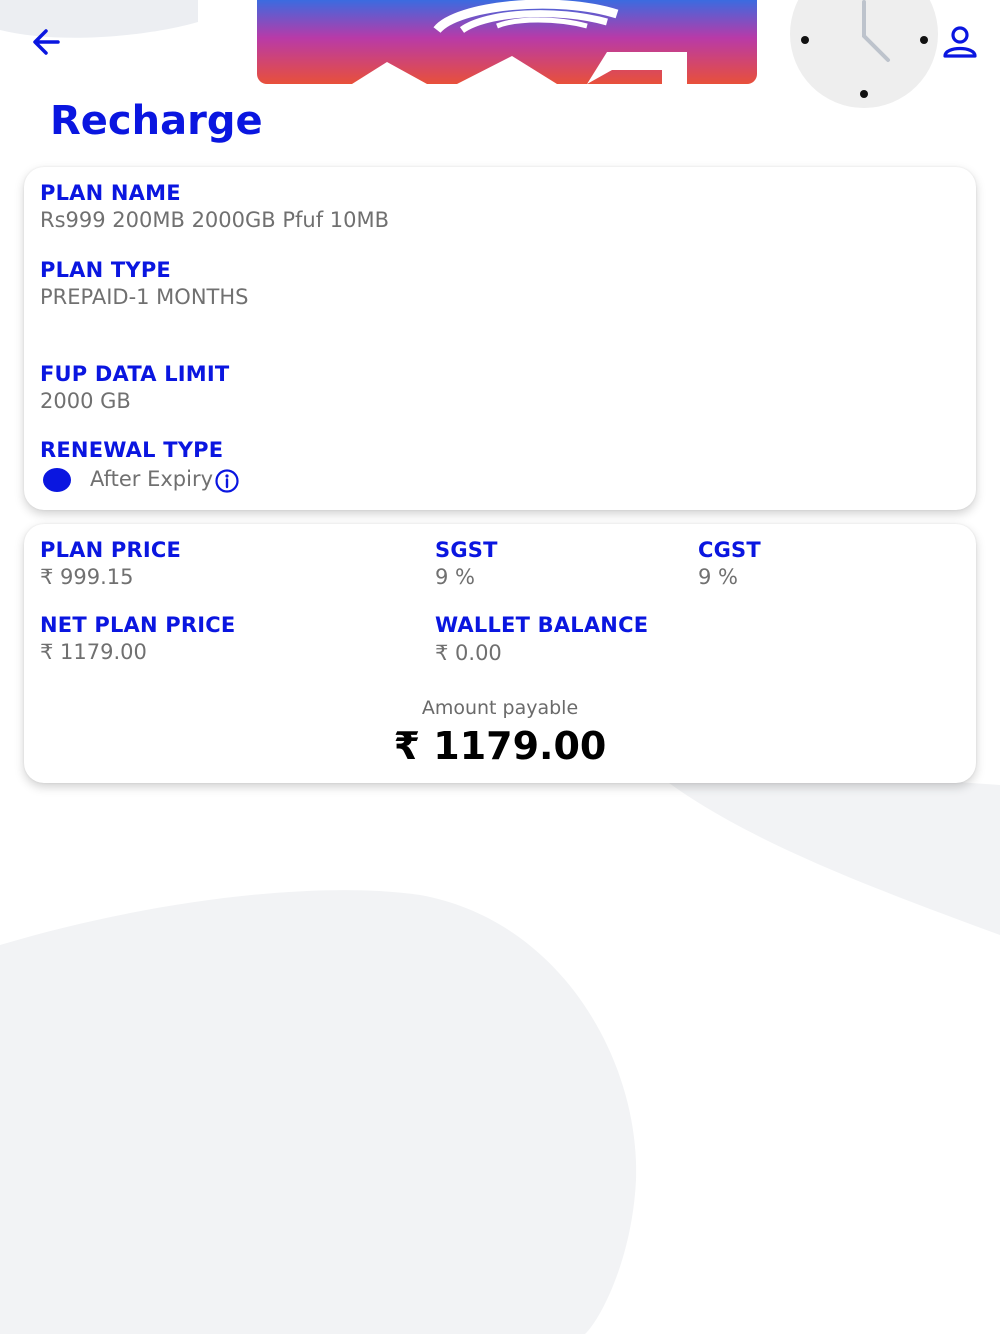  I want to click on wallet-balance-label: WALLET BALANCE, so click(542, 625).